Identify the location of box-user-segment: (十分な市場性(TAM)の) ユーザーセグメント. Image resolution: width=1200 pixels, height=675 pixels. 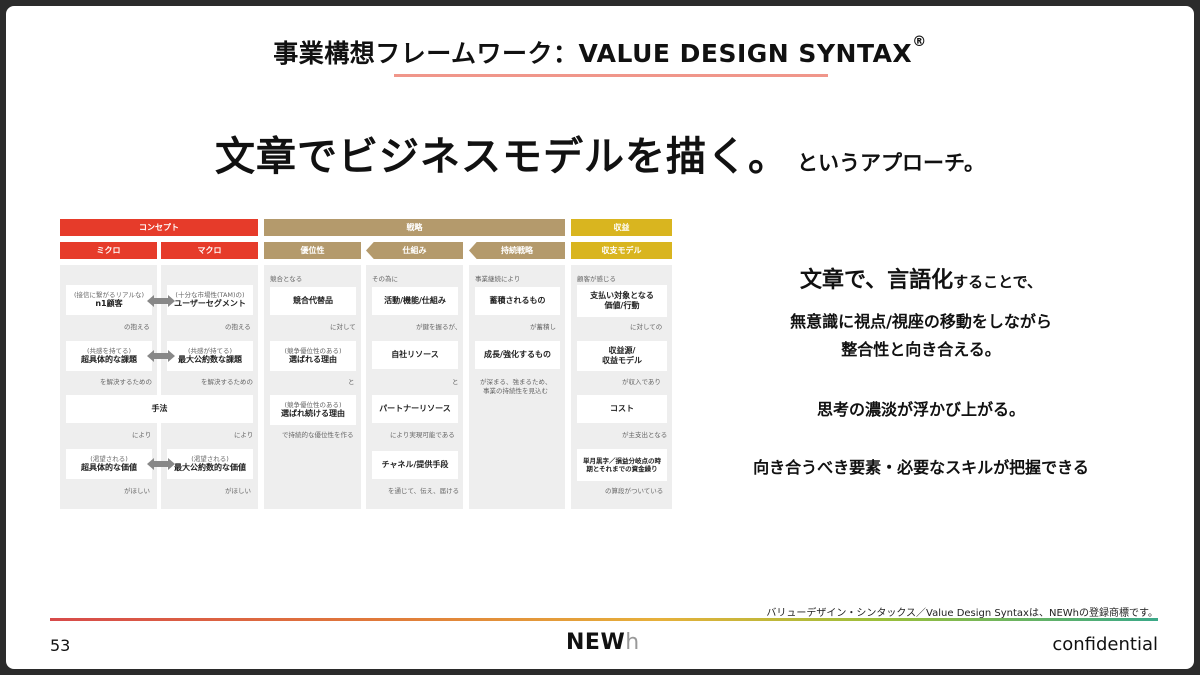
(210, 300).